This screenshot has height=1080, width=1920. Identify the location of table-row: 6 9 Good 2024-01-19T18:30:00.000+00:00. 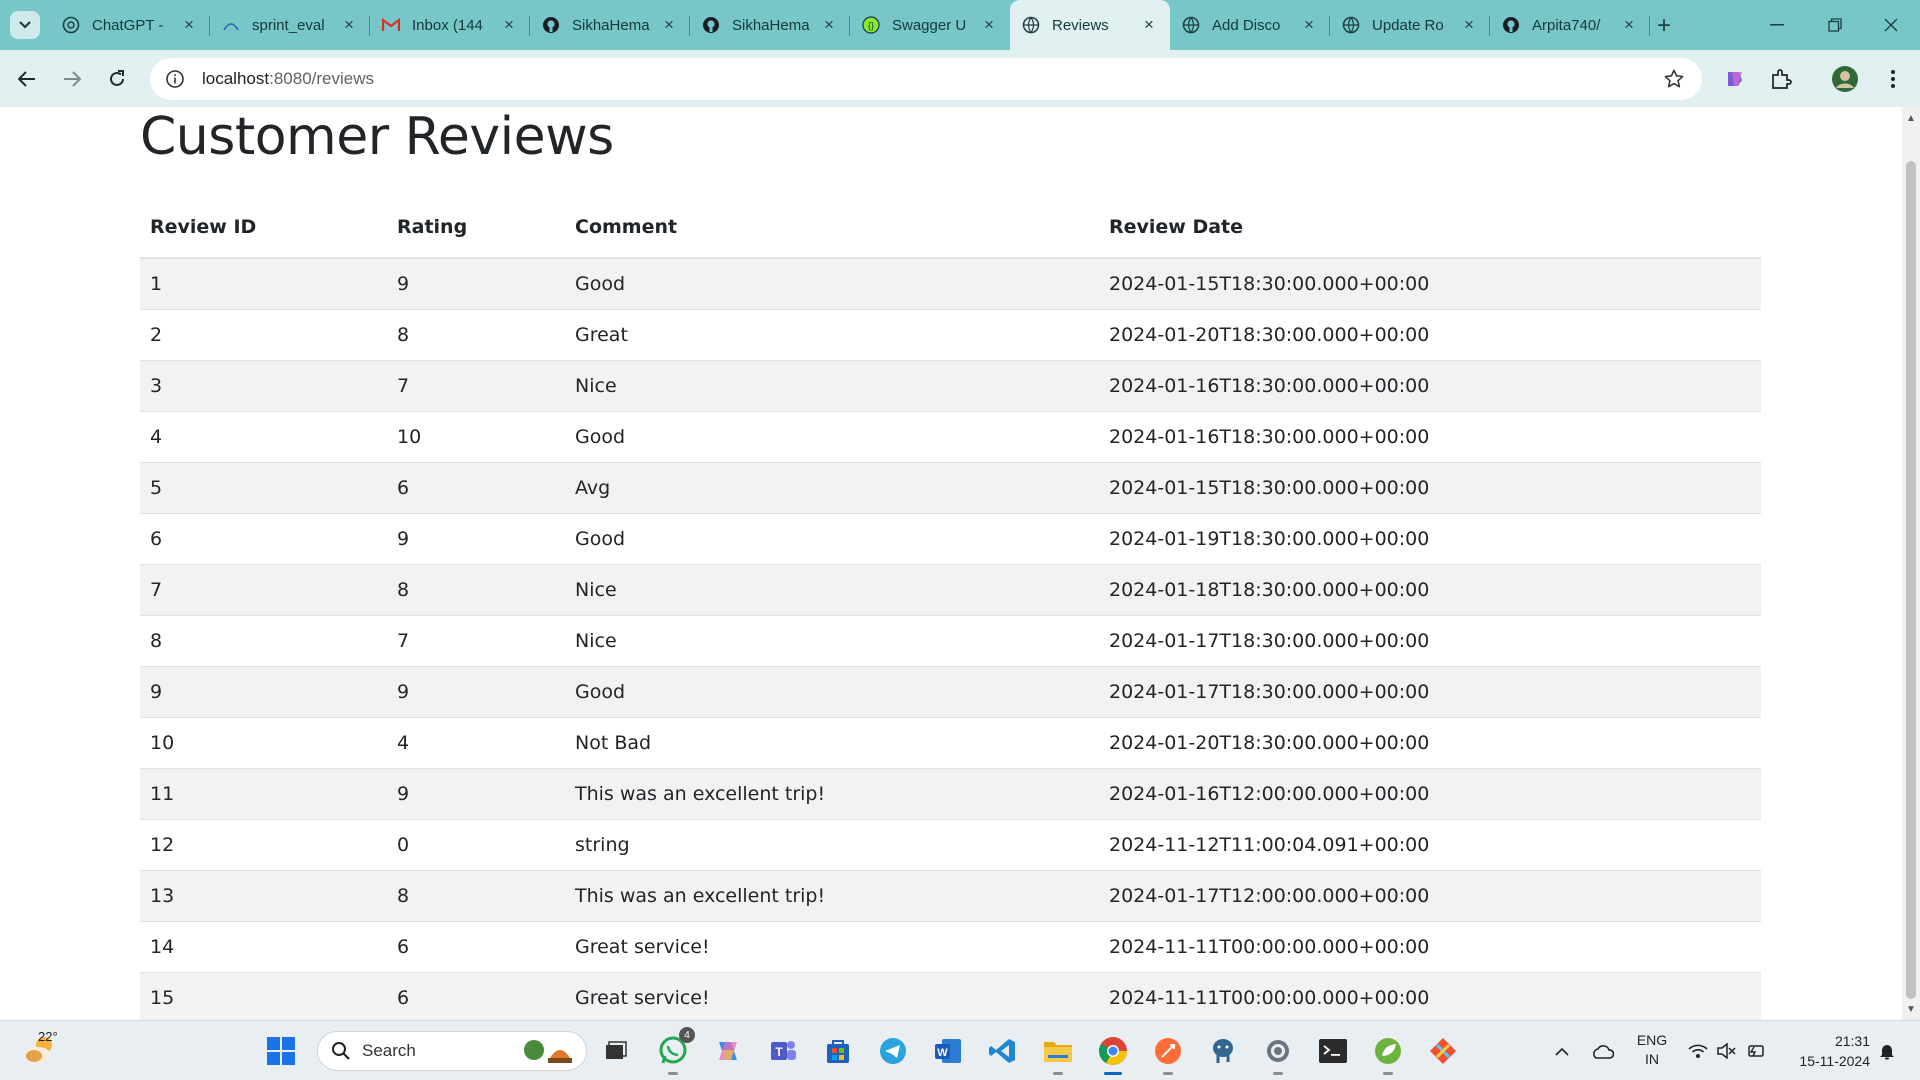
(950, 539).